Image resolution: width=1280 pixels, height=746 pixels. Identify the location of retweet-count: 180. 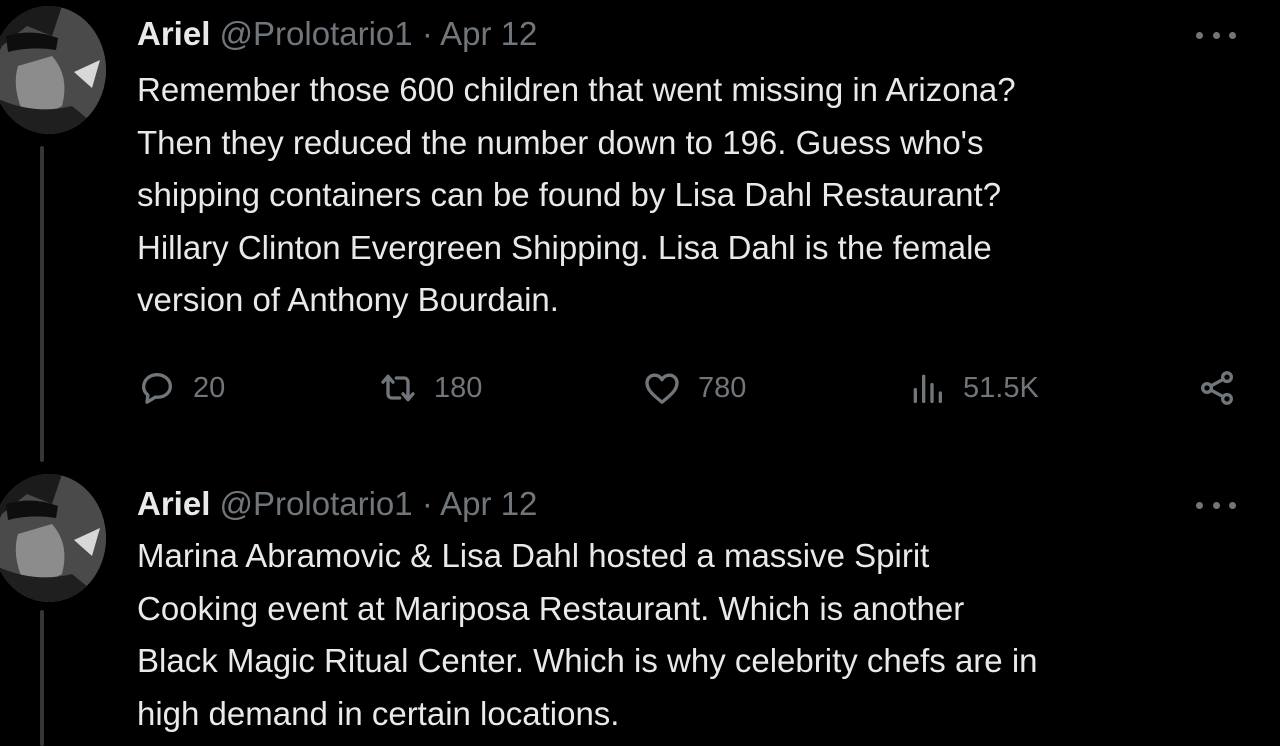
(458, 387).